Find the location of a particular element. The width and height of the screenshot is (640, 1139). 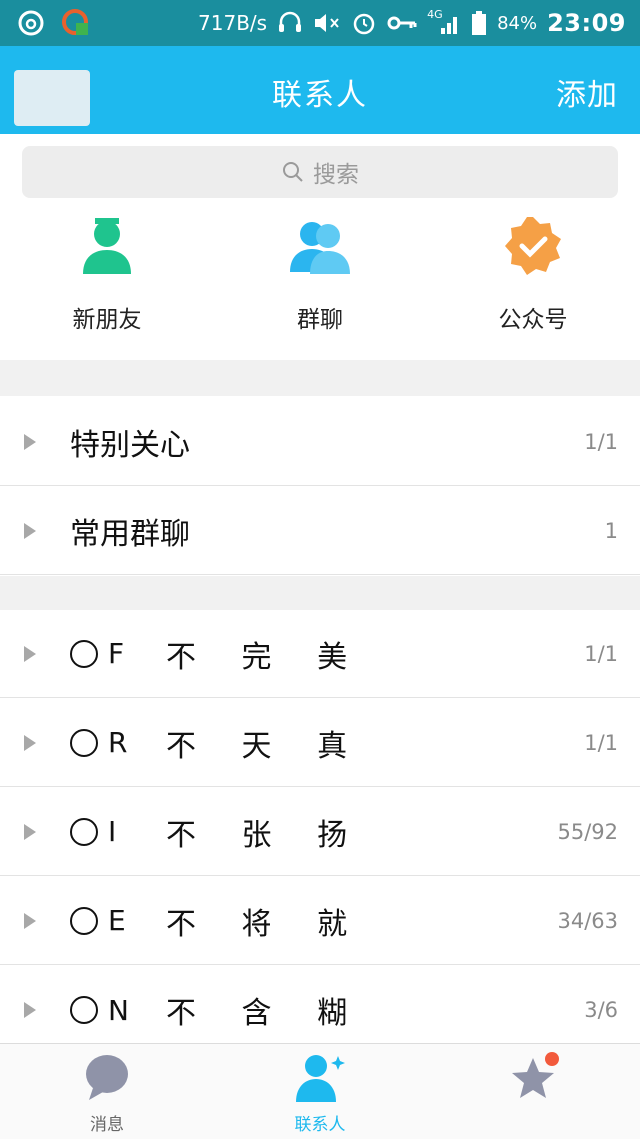

search-icon is located at coordinates (293, 172).